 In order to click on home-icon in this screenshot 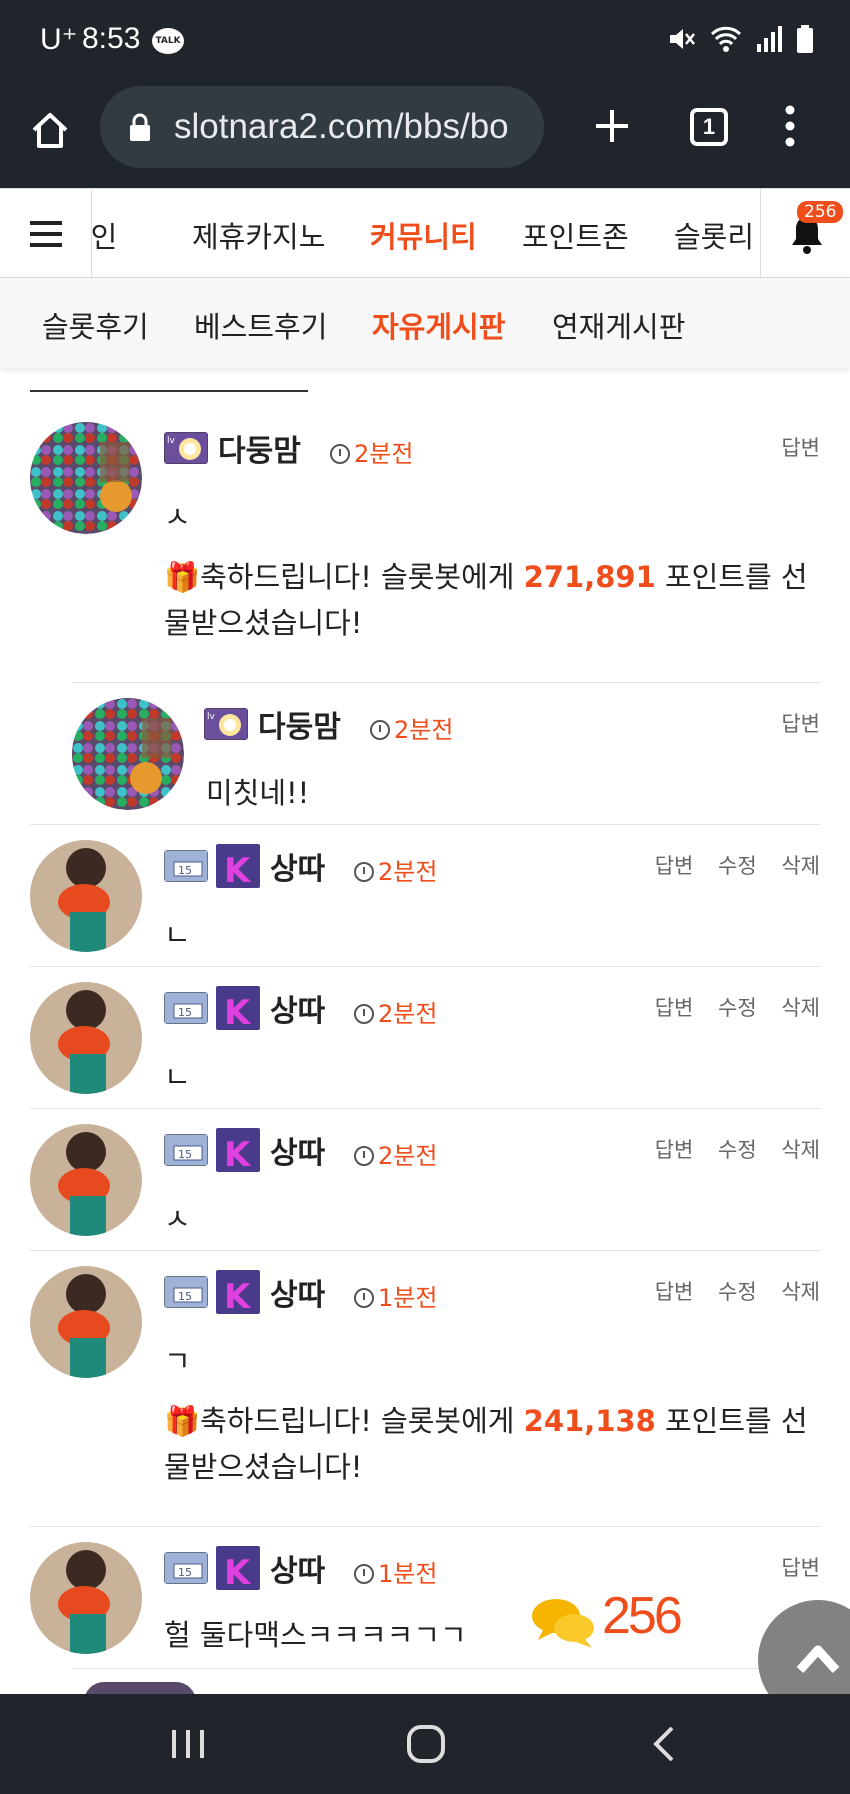, I will do `click(50, 130)`.